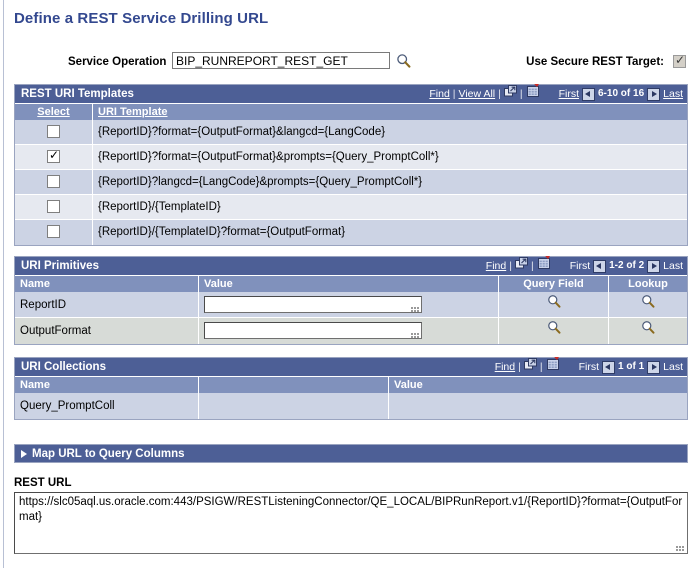  Describe the element at coordinates (107, 331) in the screenshot. I see `primitive-name-cell: OutputFormat` at that location.